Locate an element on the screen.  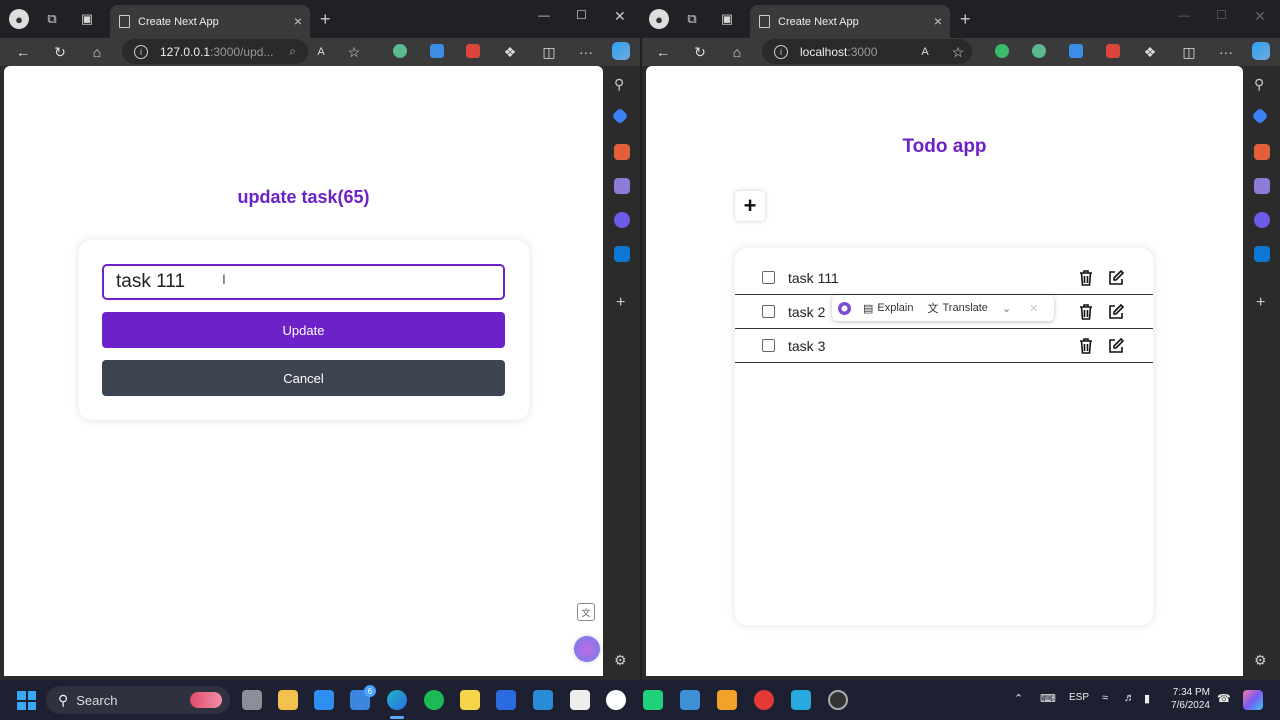
notification-bell-icon: ☎ is located at coordinates (1224, 698).